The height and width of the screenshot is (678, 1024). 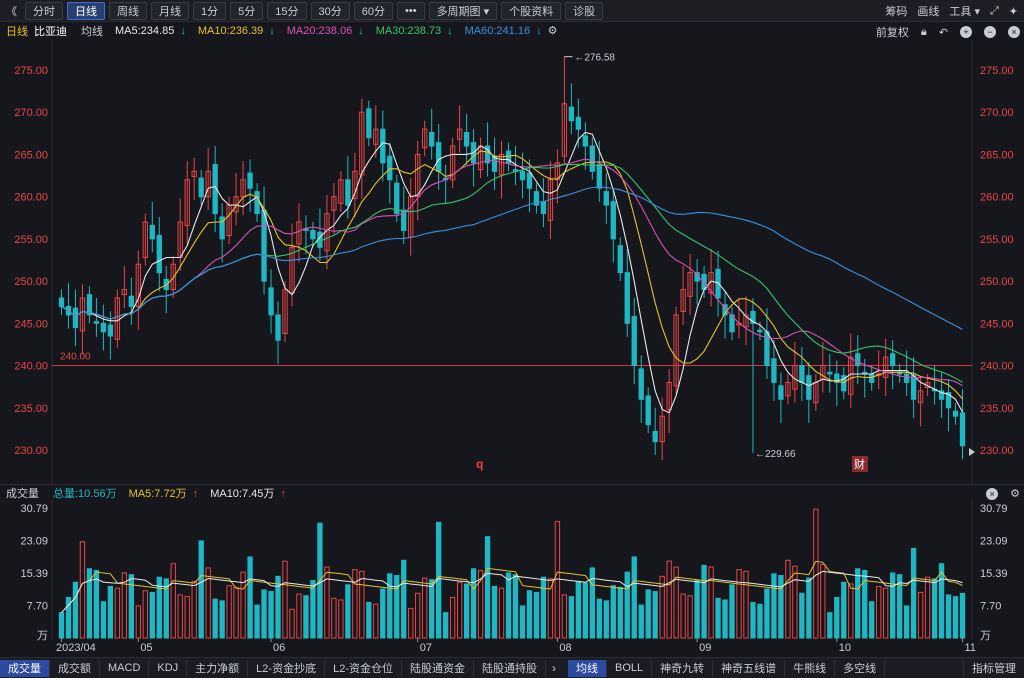 What do you see at coordinates (411, 10) in the screenshot?
I see `period-button-9: •••` at bounding box center [411, 10].